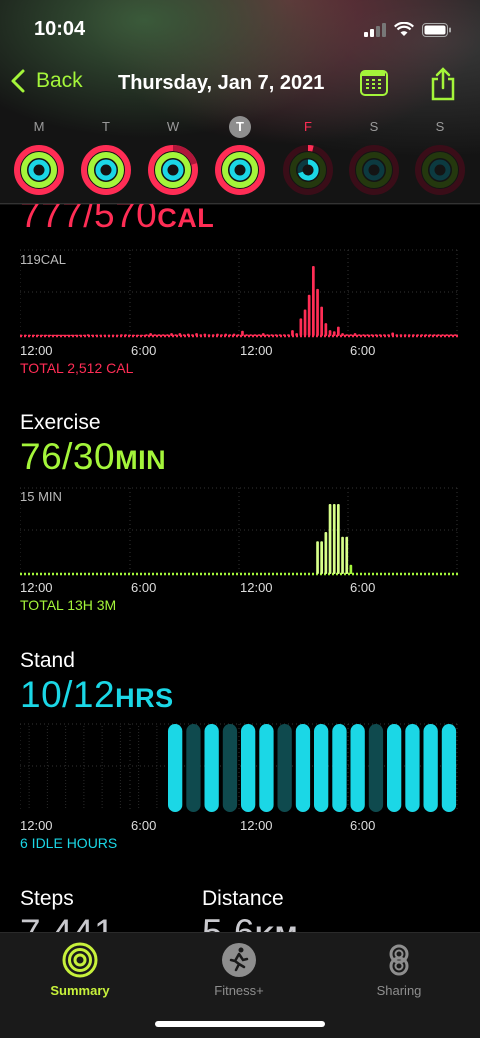  I want to click on tab-fitness-plus: Fitness+, so click(239, 969).